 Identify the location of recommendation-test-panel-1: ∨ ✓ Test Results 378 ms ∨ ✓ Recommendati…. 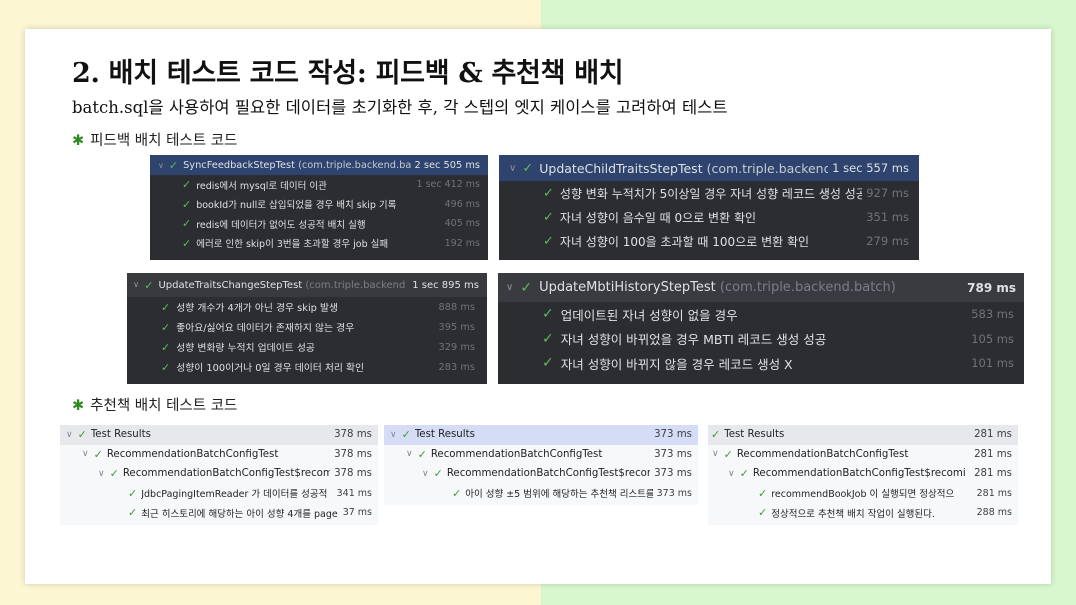
(219, 475).